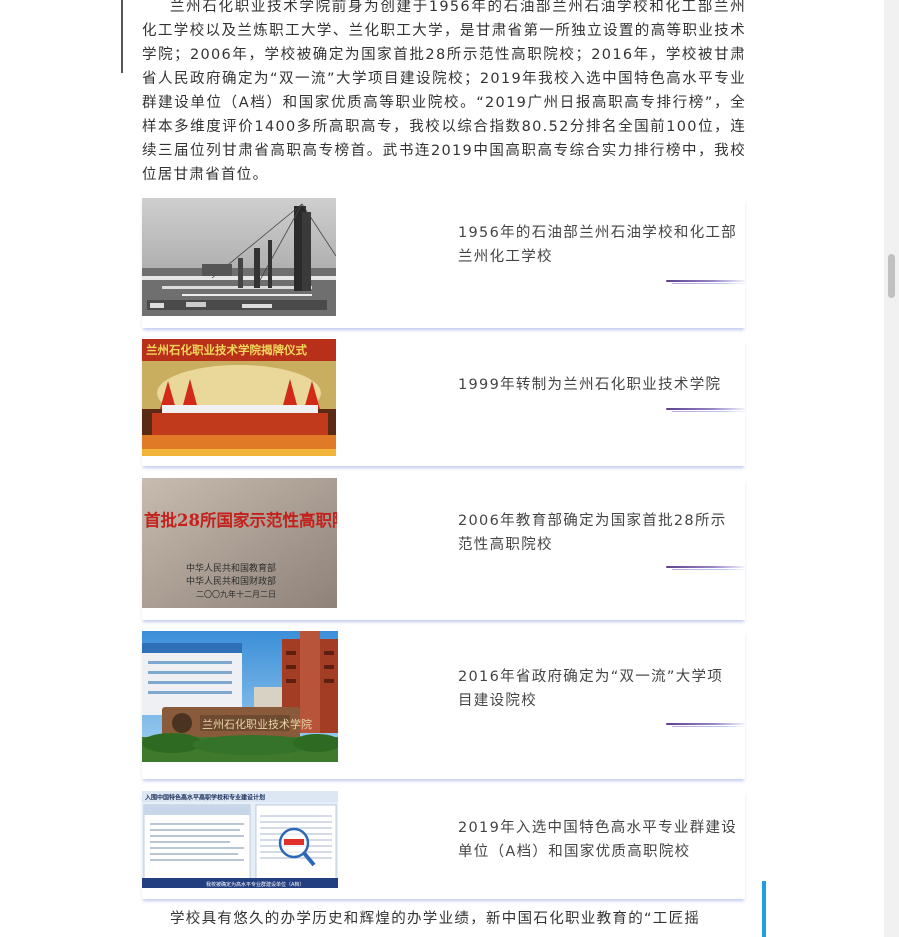  Describe the element at coordinates (598, 840) in the screenshot. I see `milestone-caption: 2019年入选中国特色高水平专业群建设单位（A档）和国家优质高职院校` at that location.